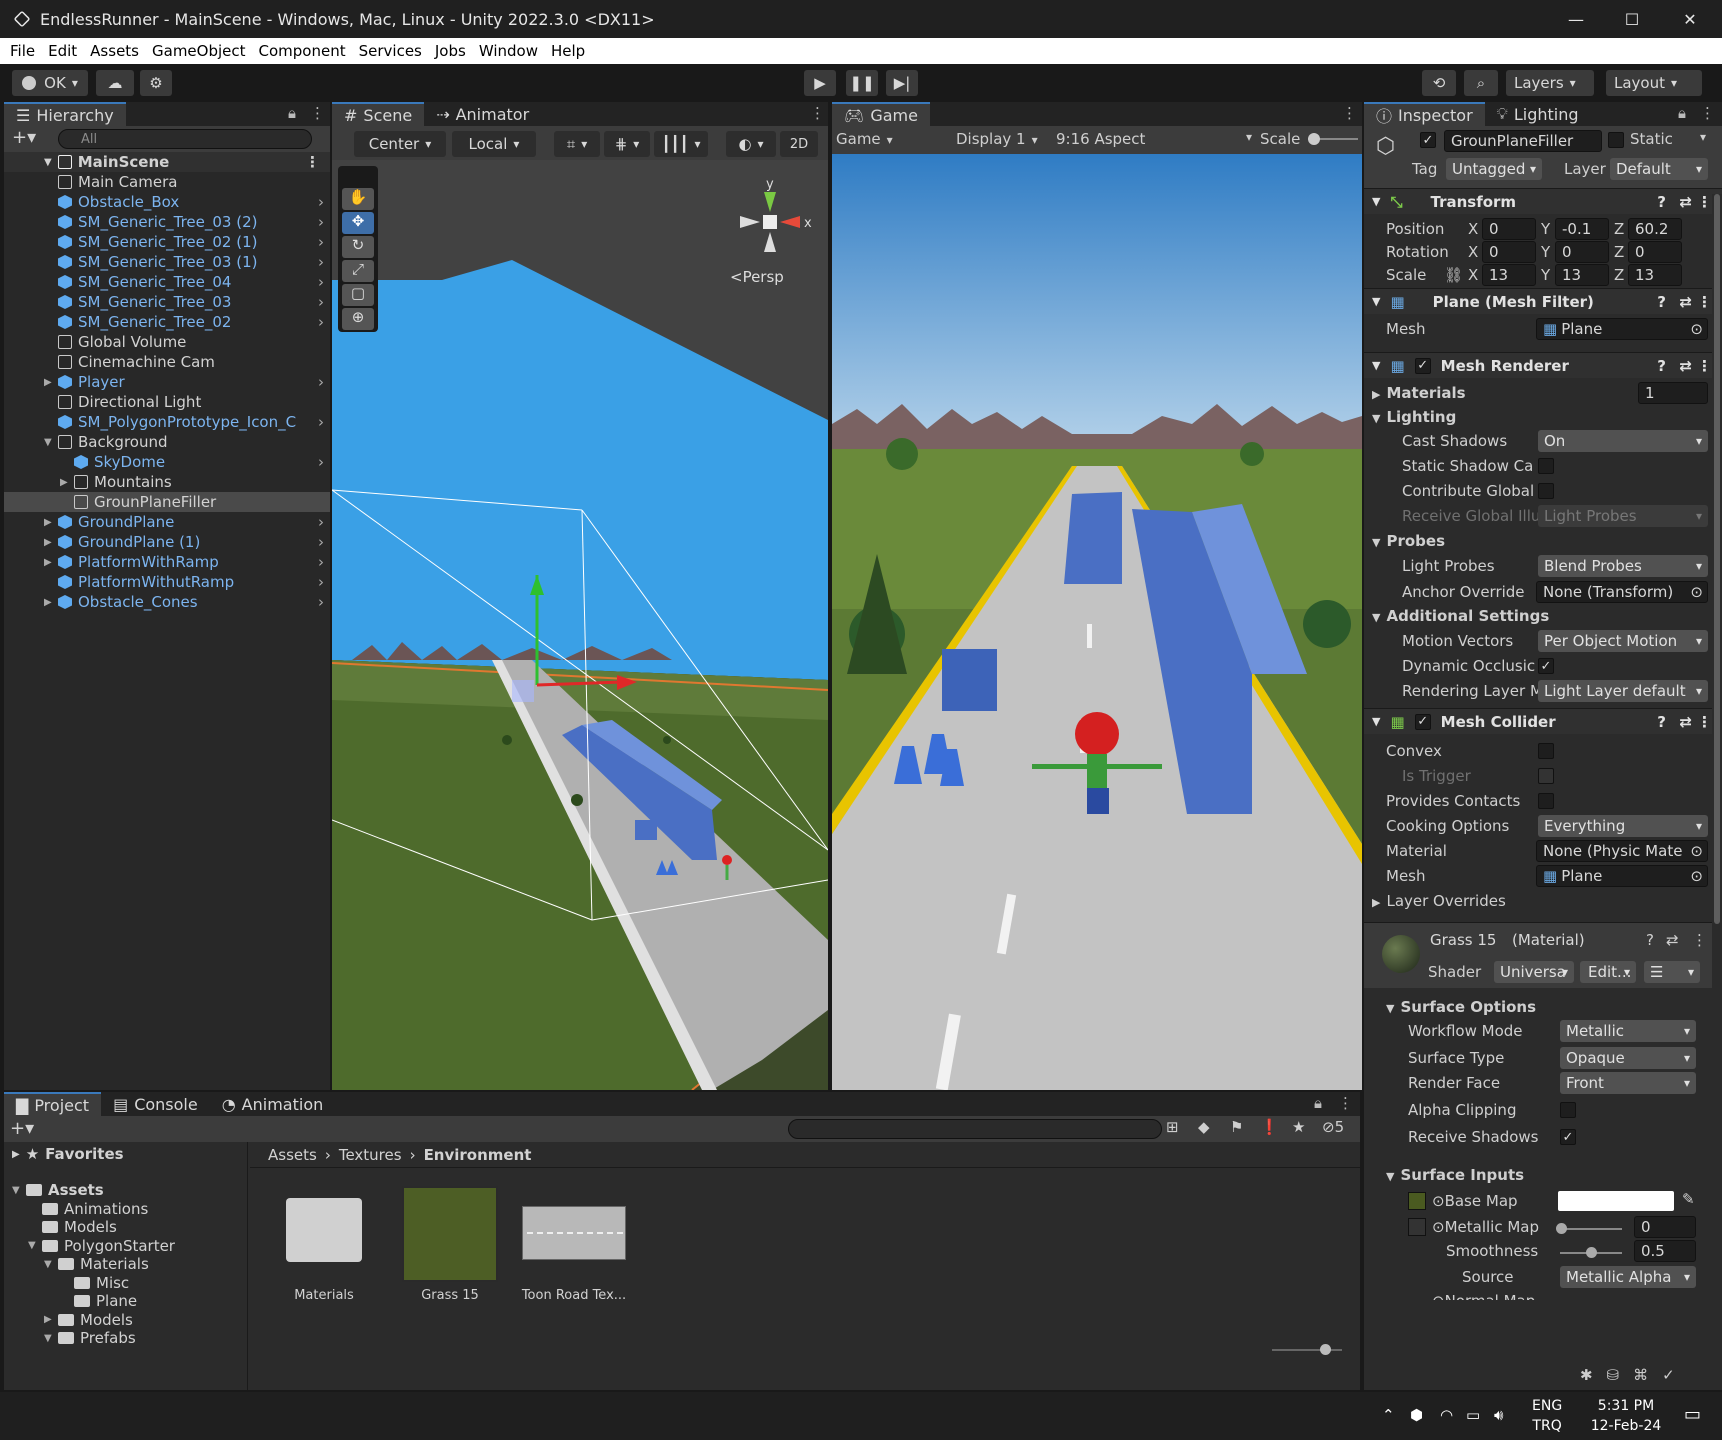 This screenshot has height=1440, width=1722. I want to click on unity-tray-icon: ⬢, so click(1416, 1415).